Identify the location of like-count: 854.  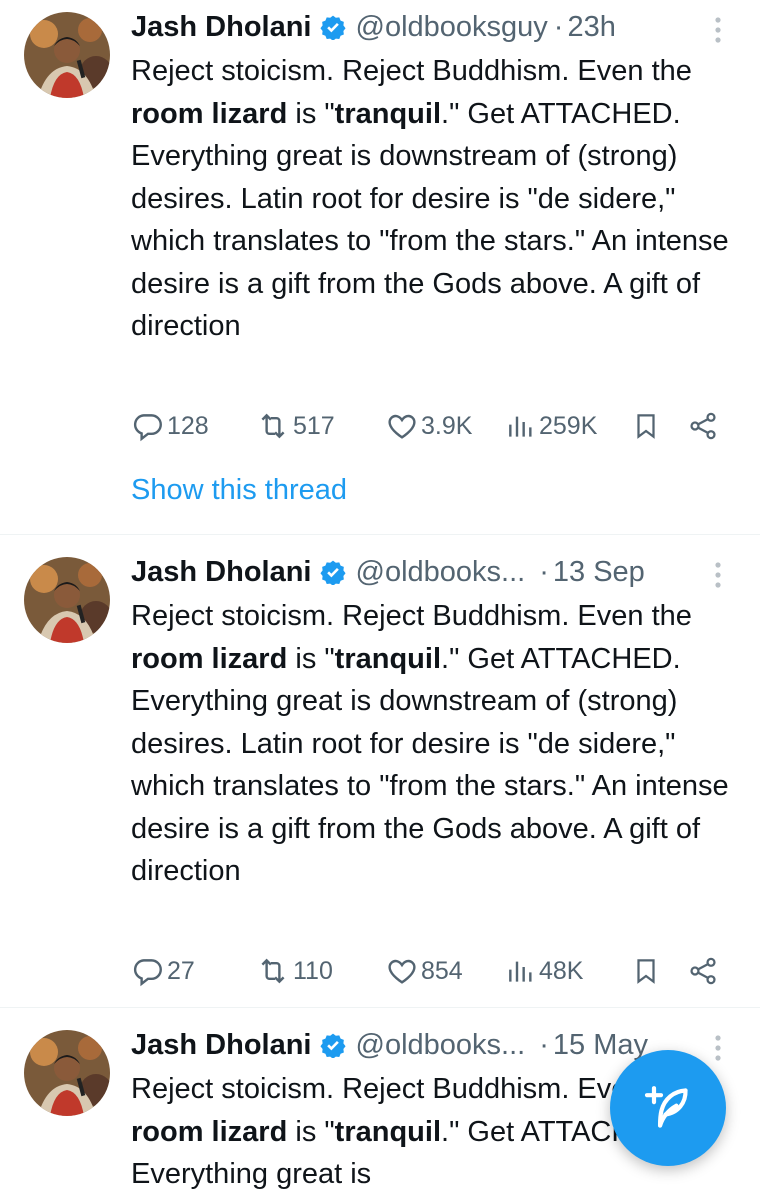
(442, 970).